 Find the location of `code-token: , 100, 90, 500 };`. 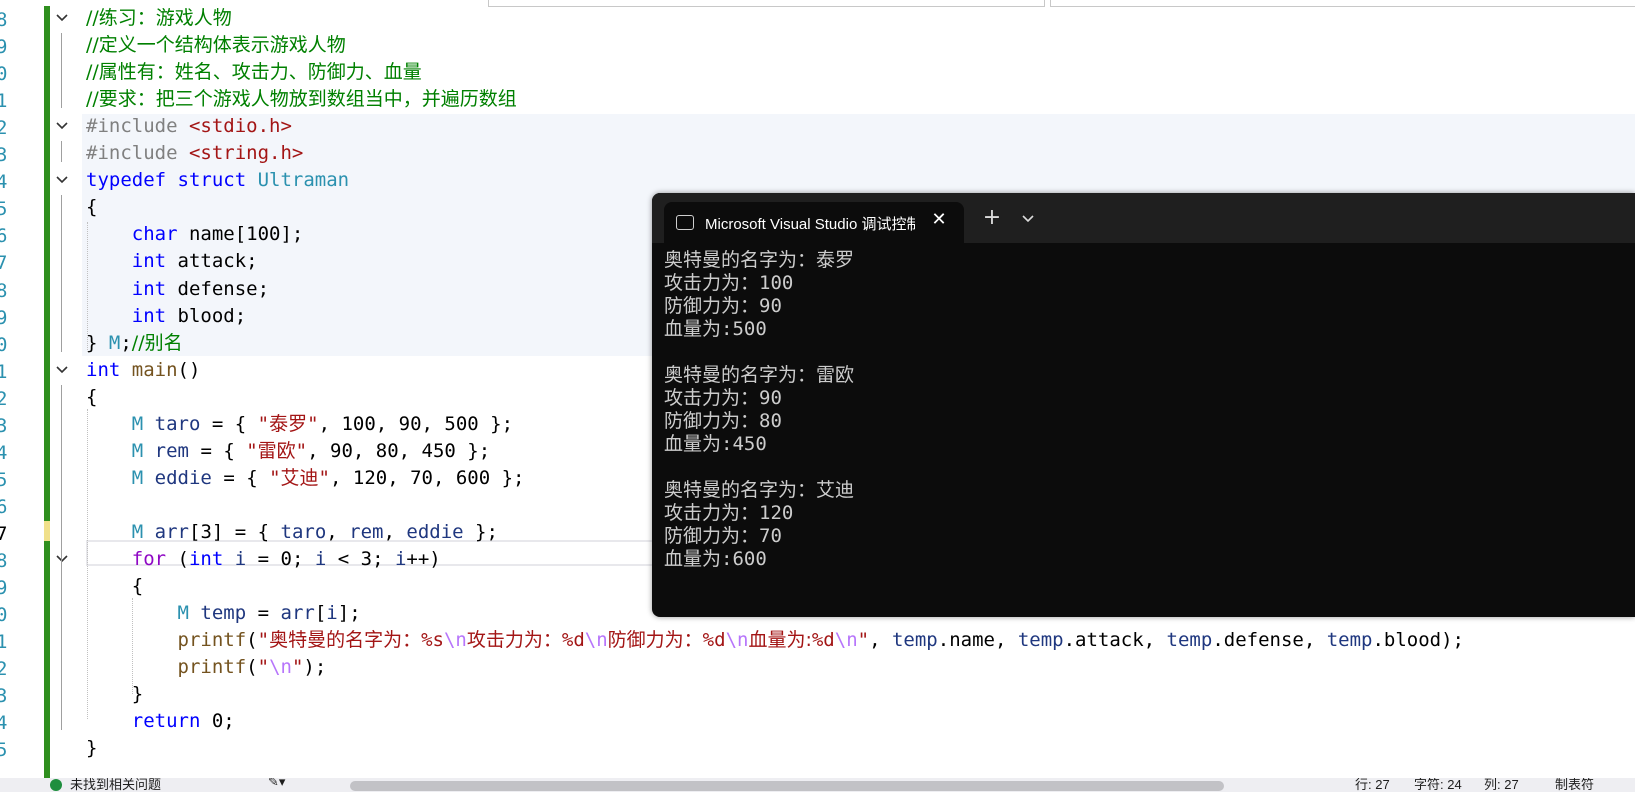

code-token: , 100, 90, 500 }; is located at coordinates (416, 423).